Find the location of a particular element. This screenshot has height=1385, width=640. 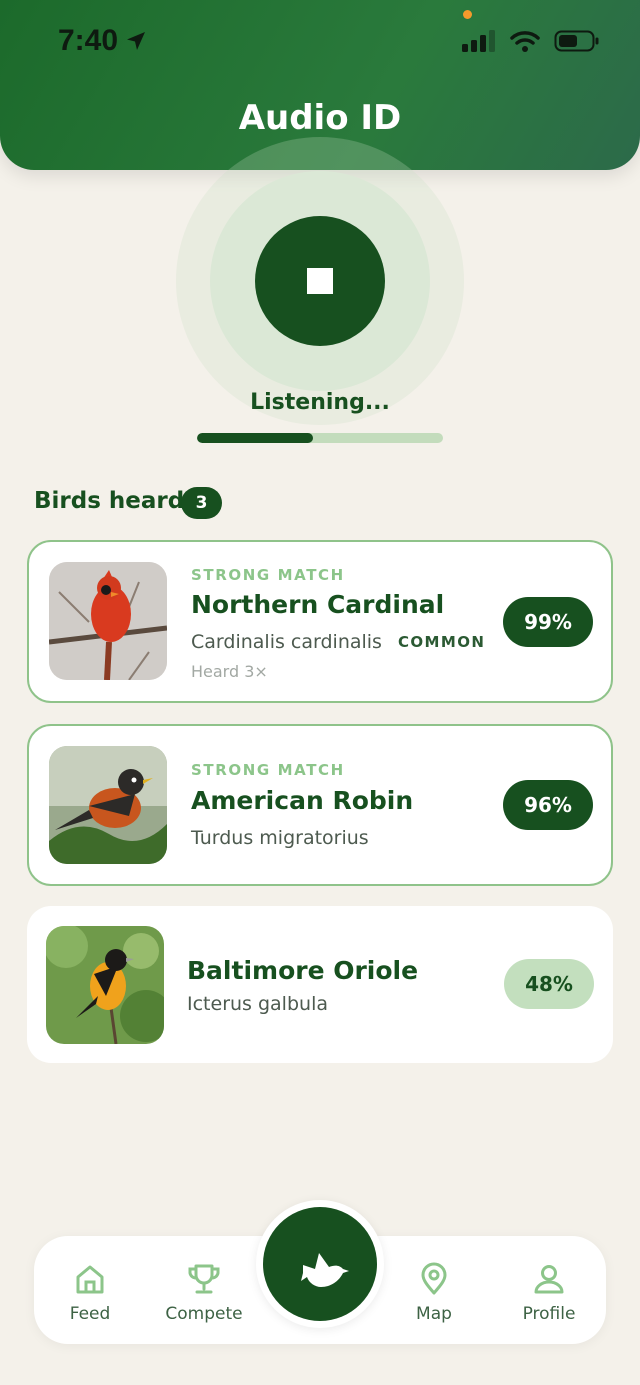

nav-profile-label: Profile is located at coordinates (549, 1314).